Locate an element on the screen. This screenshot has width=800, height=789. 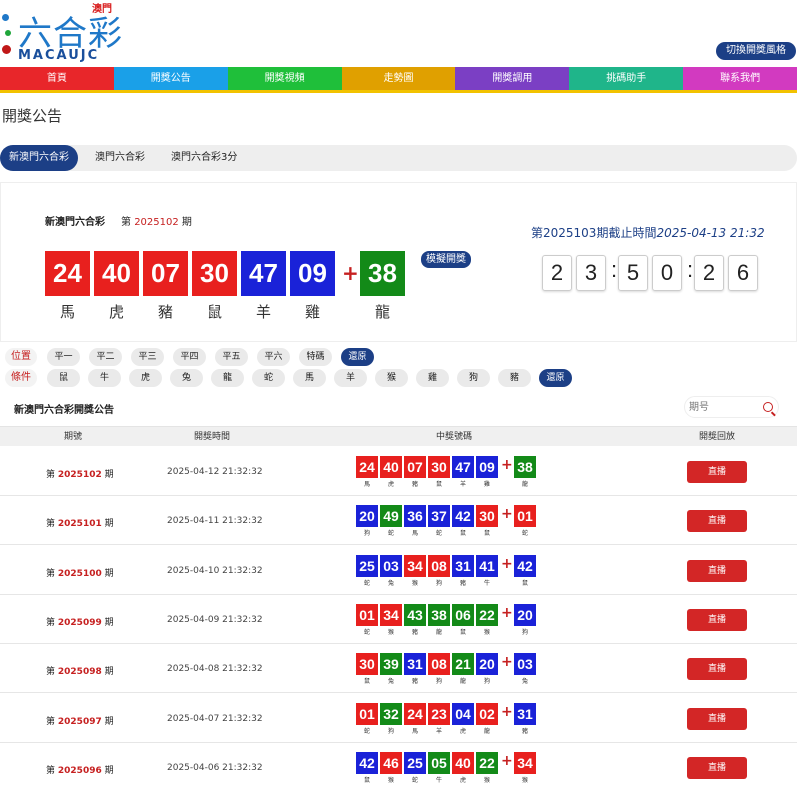
row-special-zodiac: 鼠 is located at coordinates (524, 583).